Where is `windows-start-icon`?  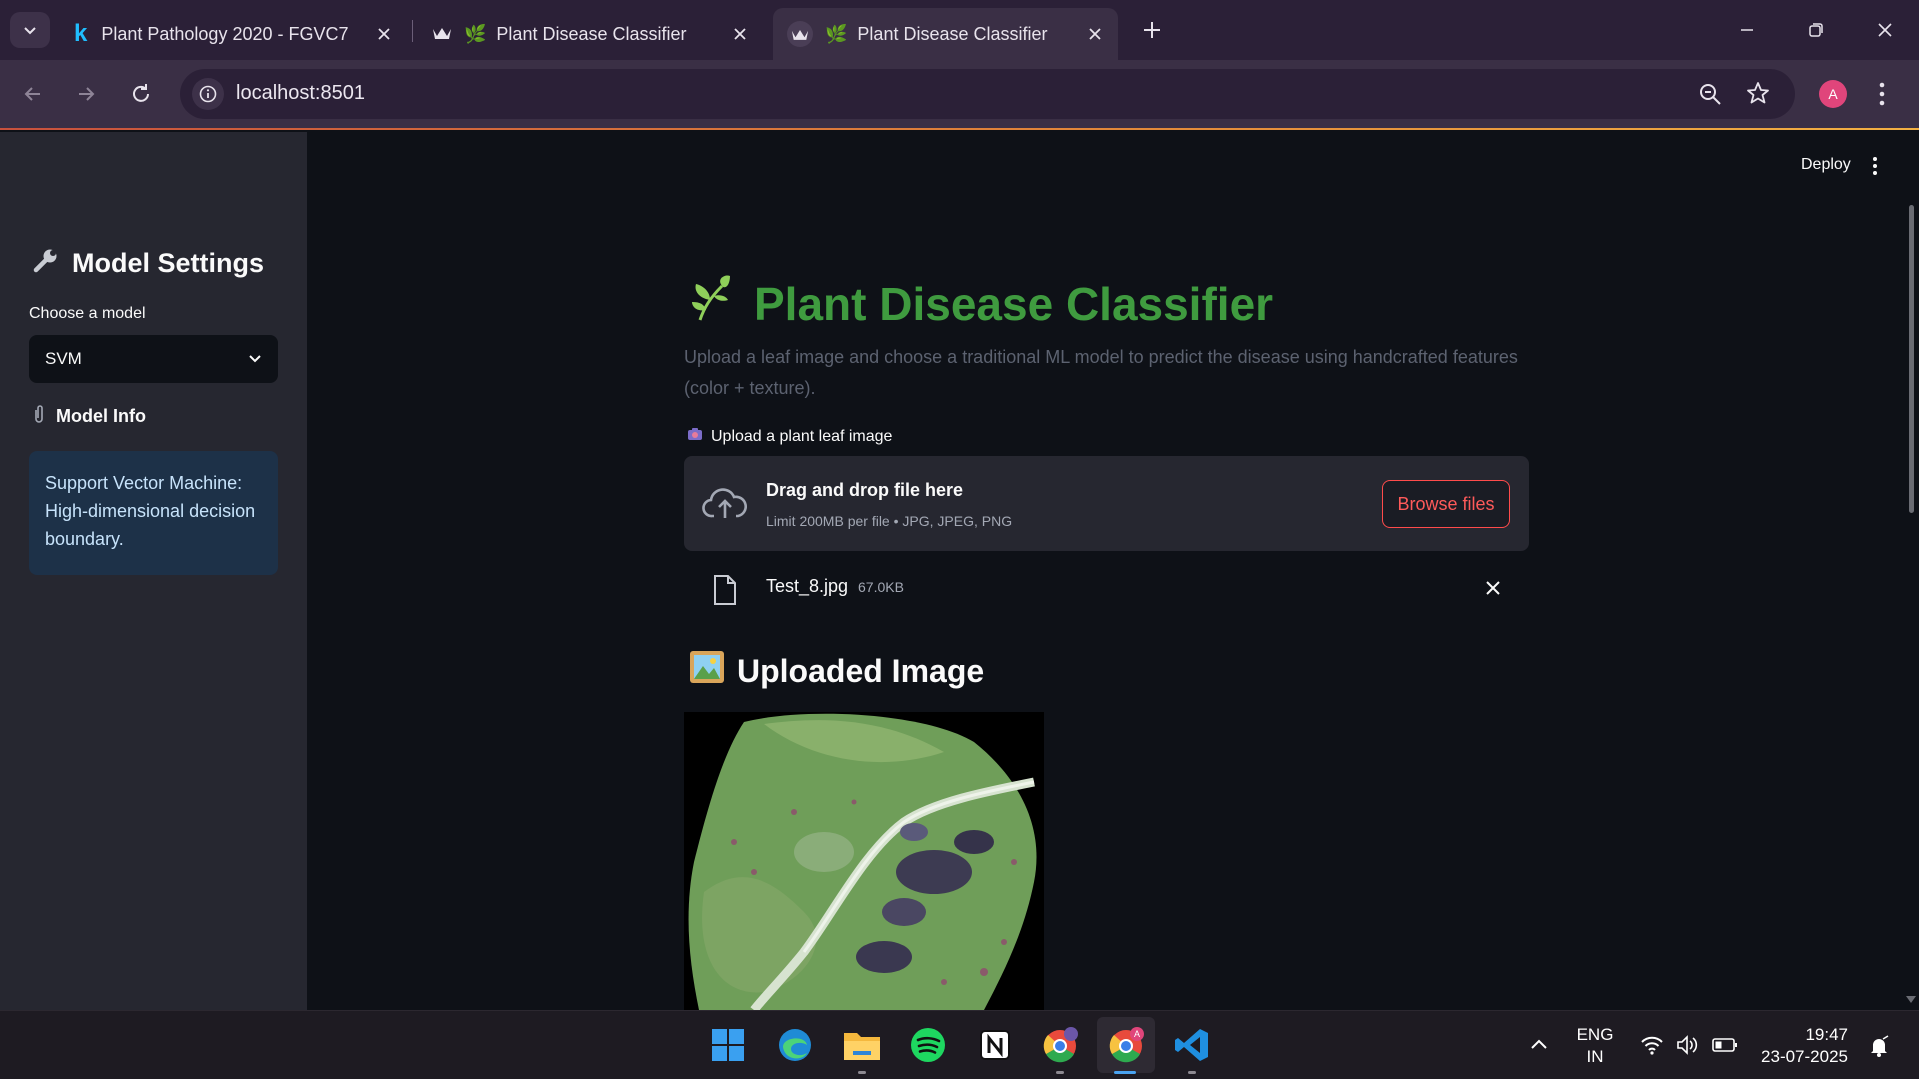
windows-start-icon is located at coordinates (728, 1045).